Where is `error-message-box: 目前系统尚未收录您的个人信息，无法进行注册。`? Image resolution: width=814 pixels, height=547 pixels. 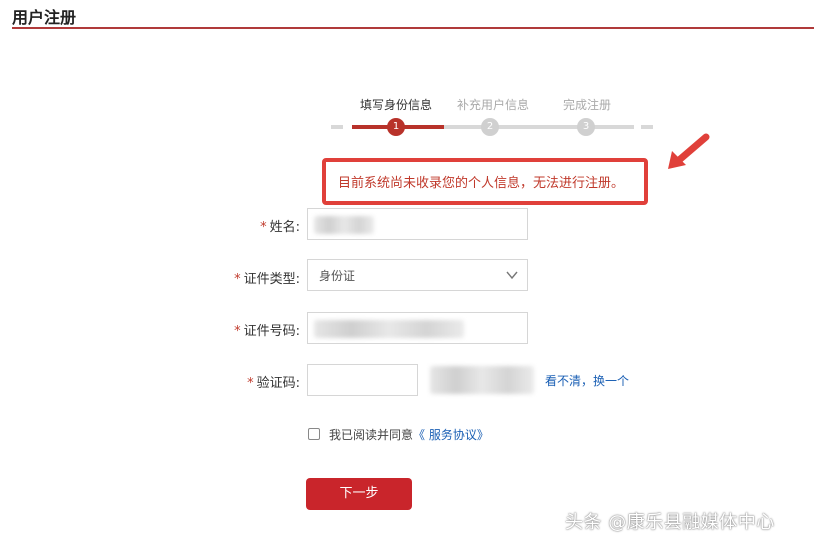
error-message-box: 目前系统尚未收录您的个人信息，无法进行注册。 is located at coordinates (485, 181).